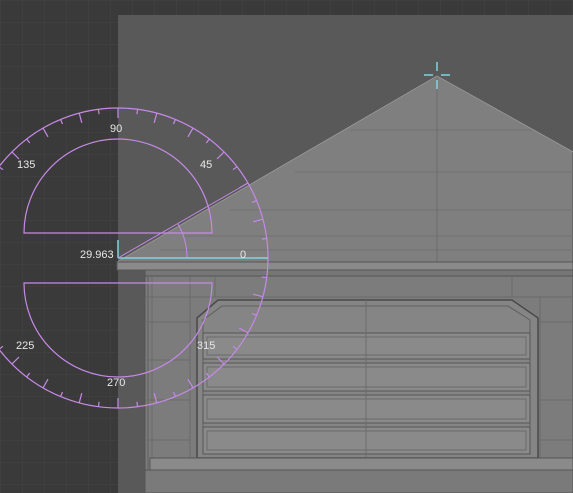  I want to click on roof-fascia, so click(344, 269).